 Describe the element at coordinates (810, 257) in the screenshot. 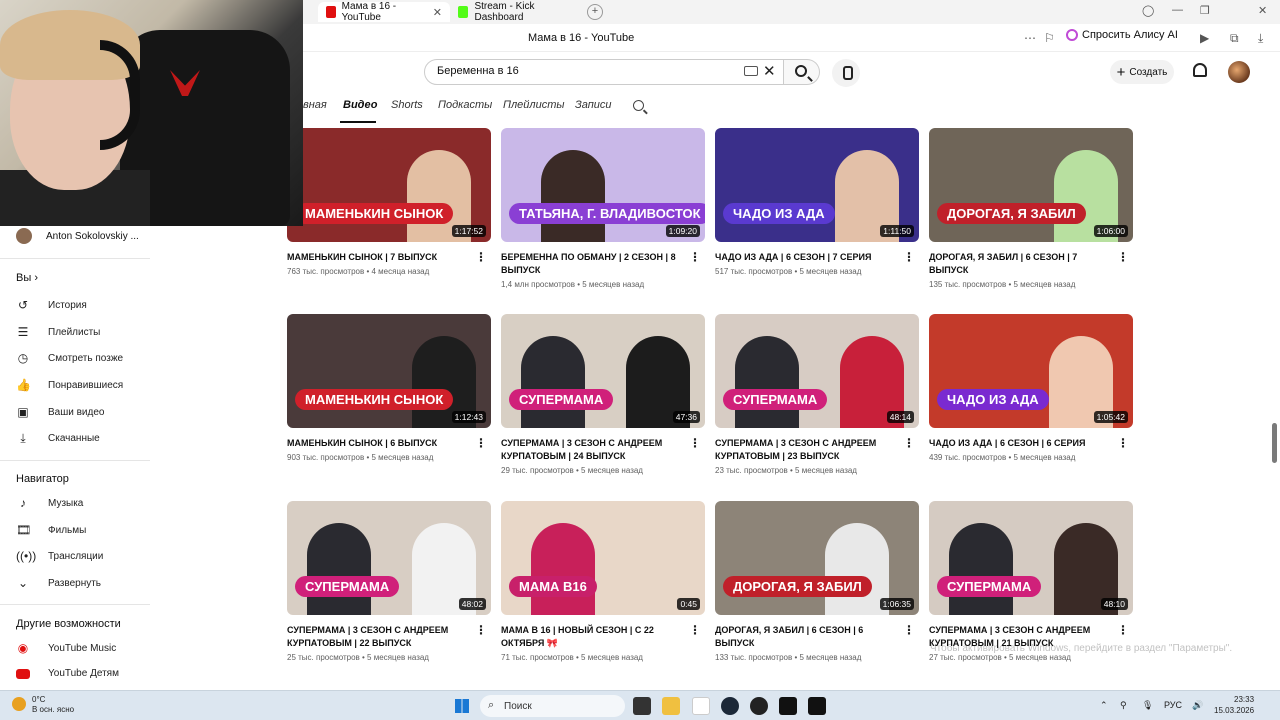

I see `video-title: ЧАДО ИЗ АДА | 6 СЕЗОН | 7 СЕРИЯ` at that location.